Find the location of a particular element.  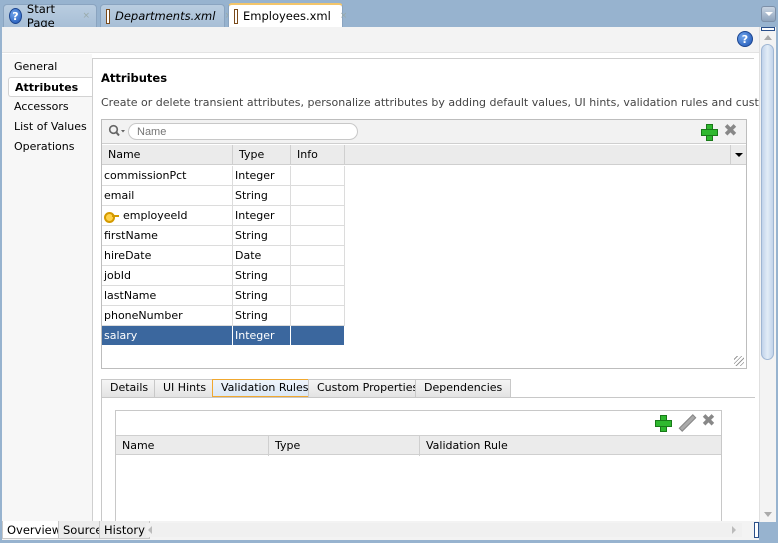

edit-validation-rule-button is located at coordinates (685, 421).